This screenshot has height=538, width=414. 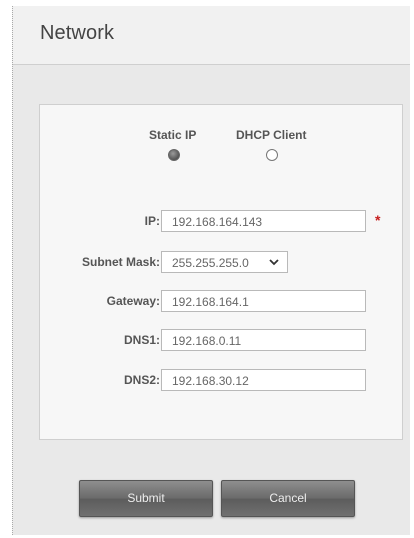 I want to click on dns1-label: DNS1:, so click(x=141, y=340).